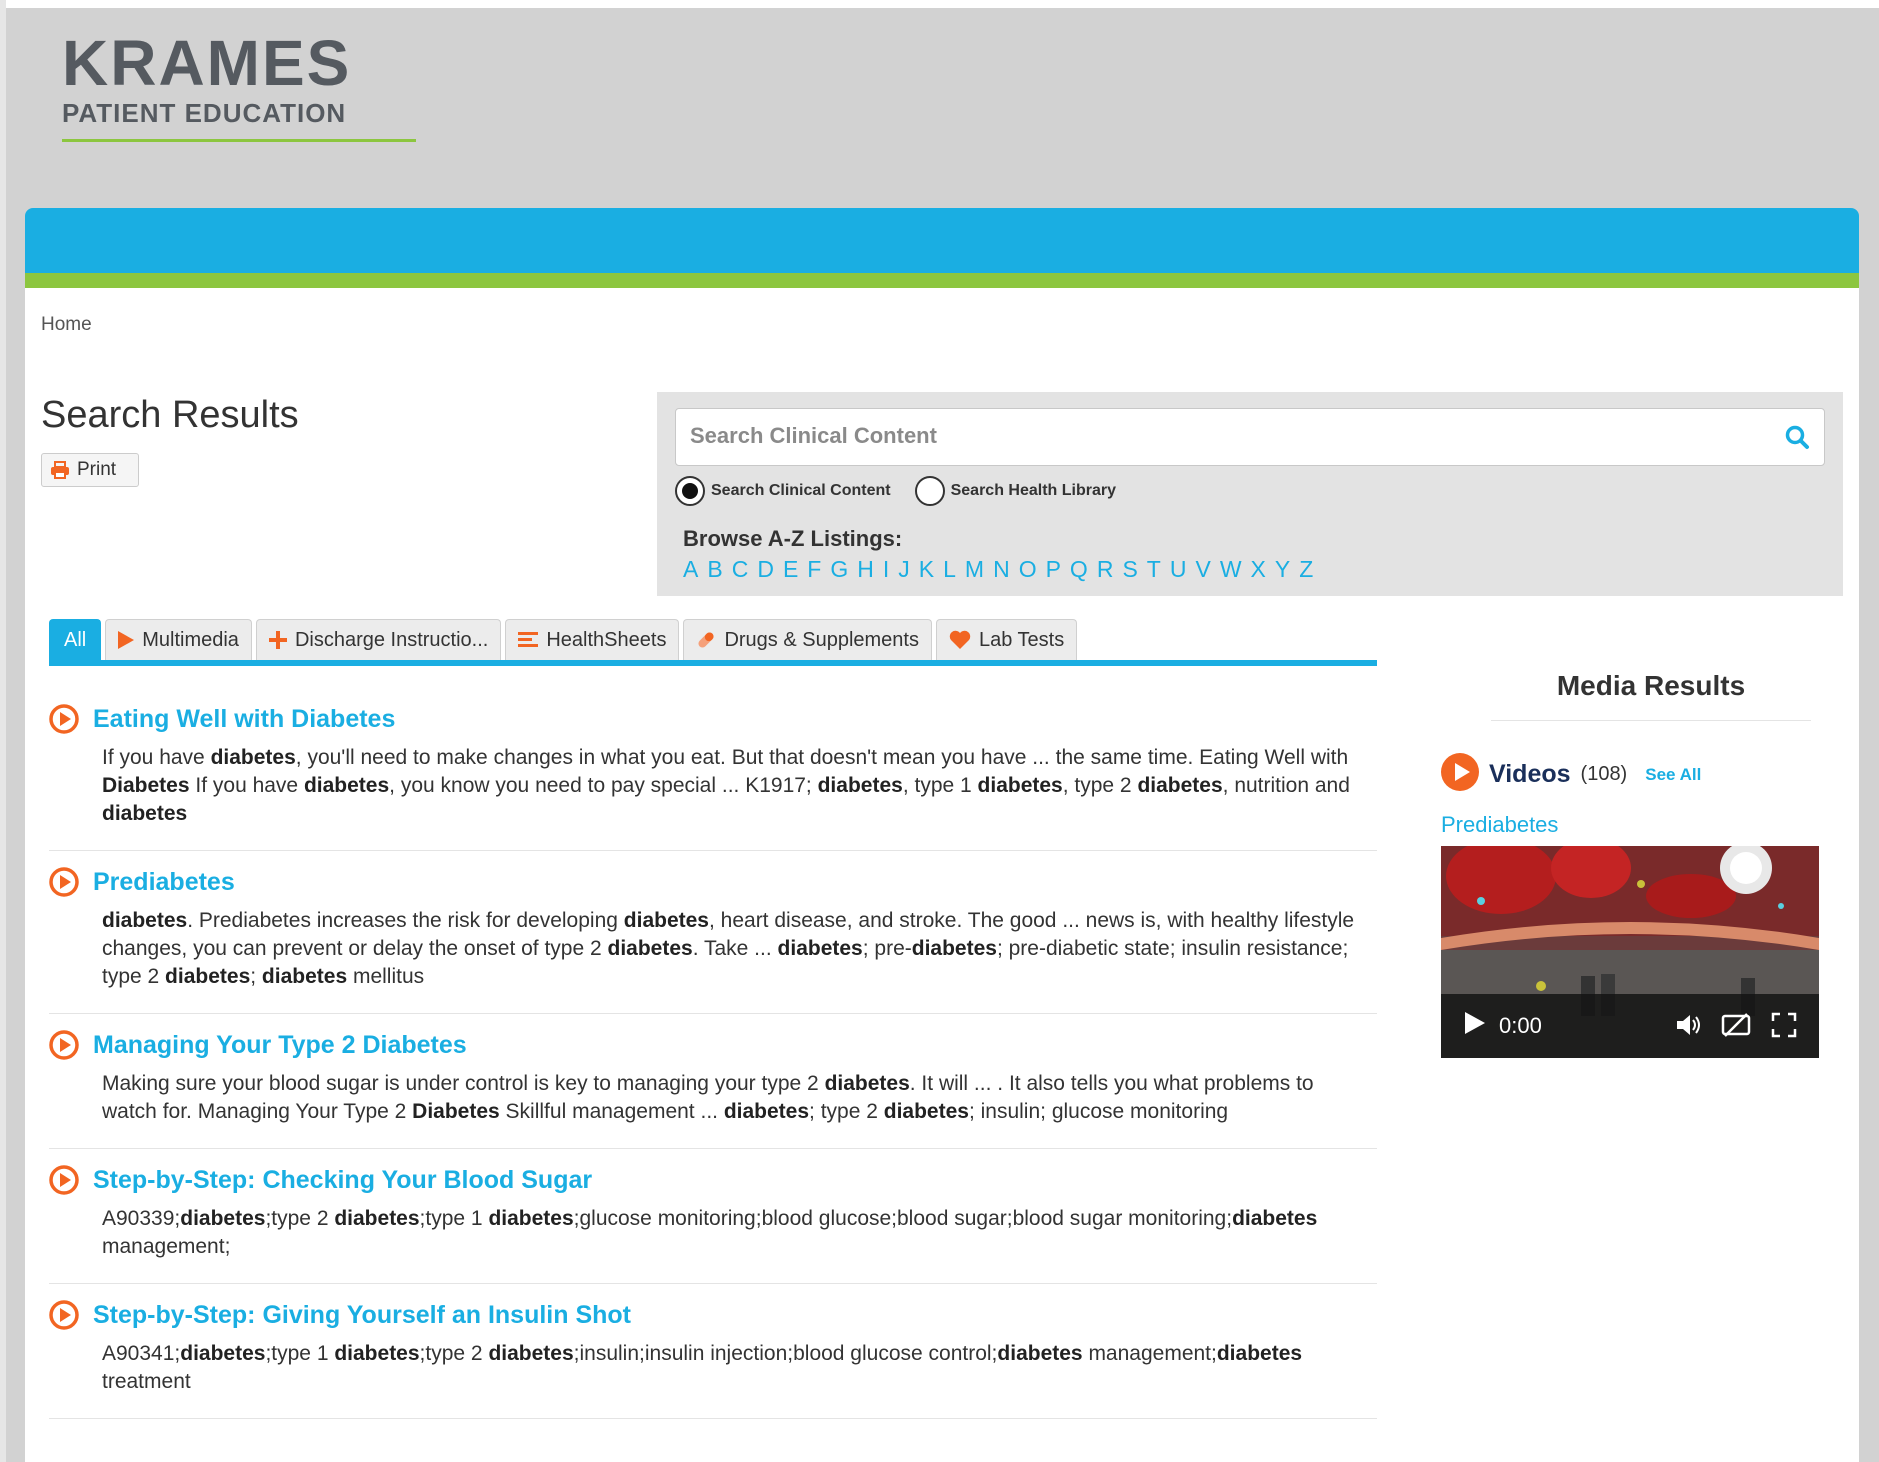  What do you see at coordinates (178, 639) in the screenshot?
I see `tab-multimedia: Multimedia` at bounding box center [178, 639].